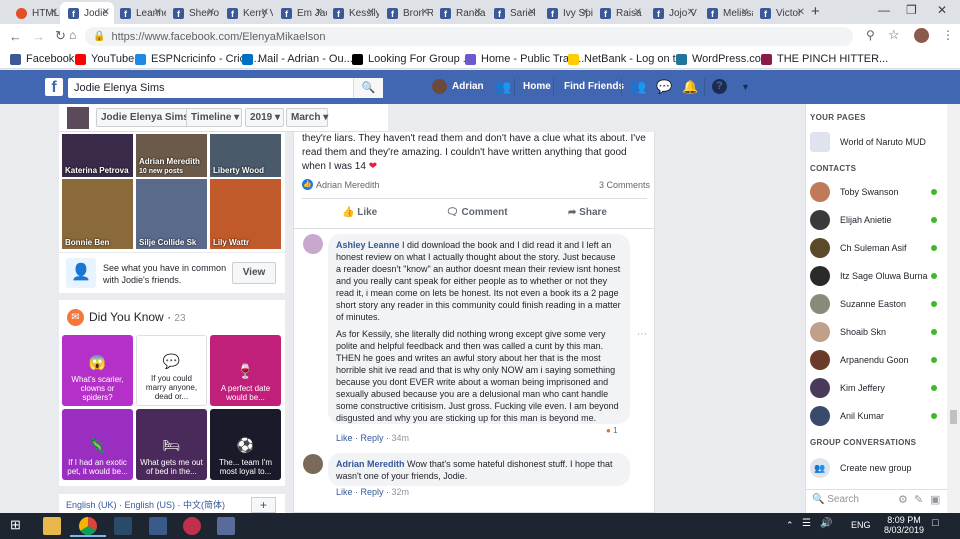  What do you see at coordinates (806, 523) in the screenshot?
I see `network-icon: ☰` at bounding box center [806, 523].